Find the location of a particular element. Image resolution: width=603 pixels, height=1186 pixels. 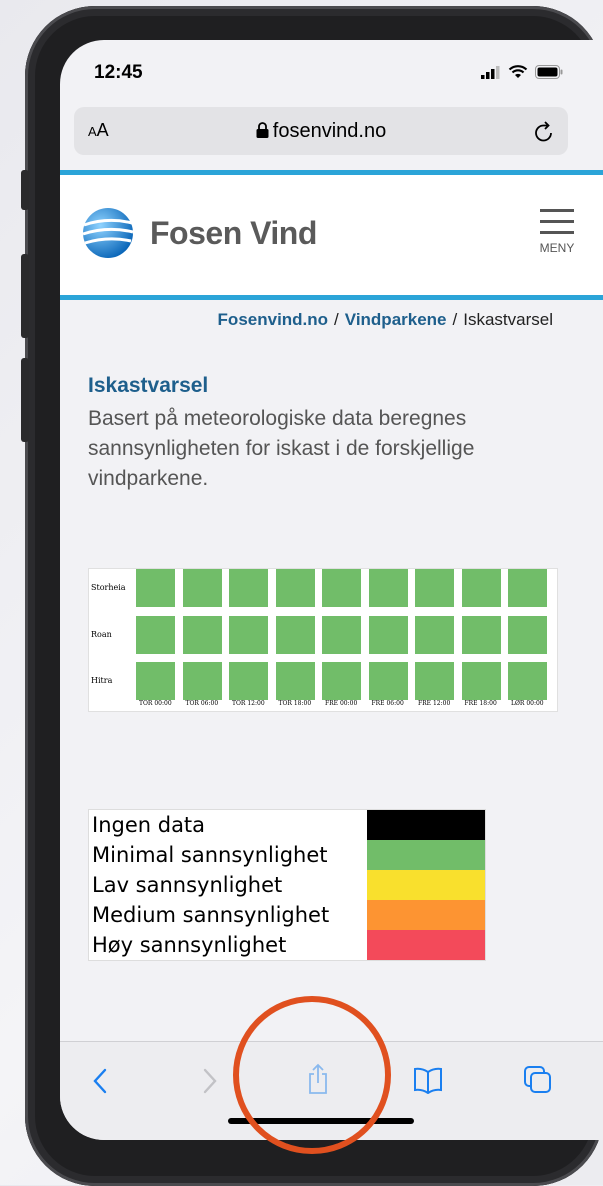

page-title: Iskastvarsel is located at coordinates (148, 385).